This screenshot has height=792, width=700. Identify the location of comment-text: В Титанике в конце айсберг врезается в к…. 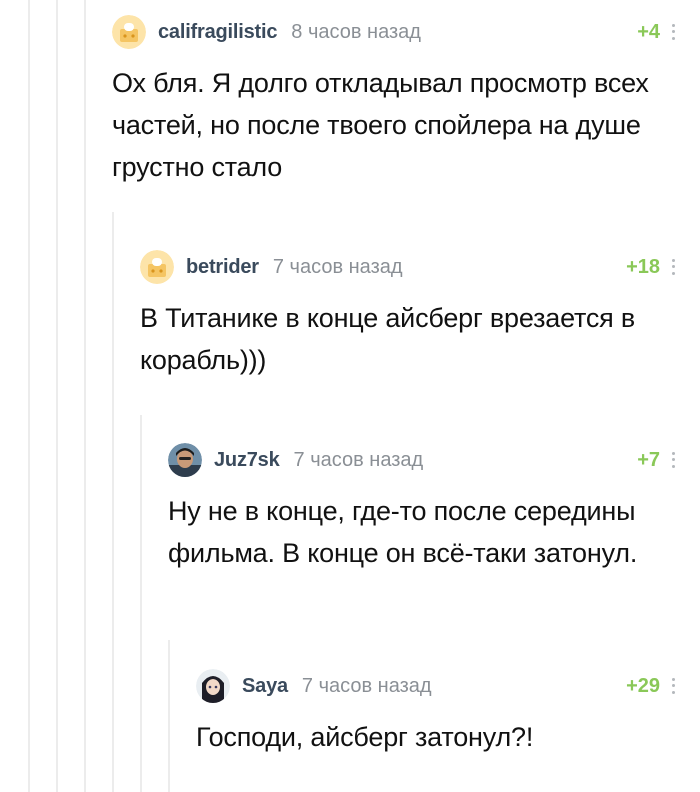
(388, 339).